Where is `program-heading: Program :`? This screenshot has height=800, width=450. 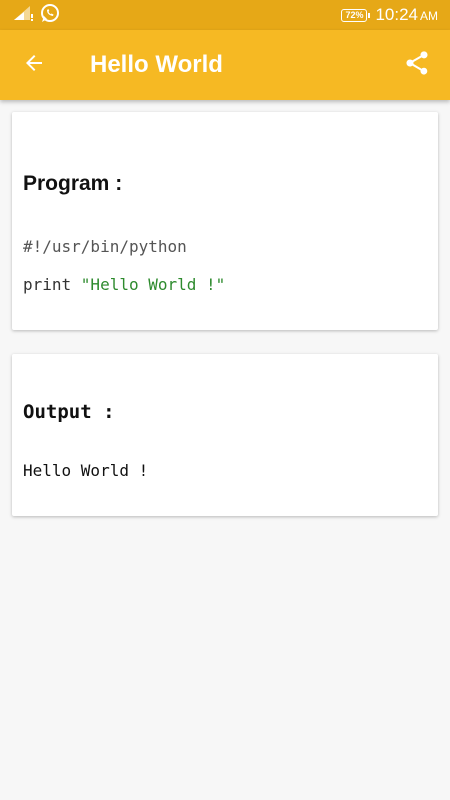
program-heading: Program : is located at coordinates (73, 183).